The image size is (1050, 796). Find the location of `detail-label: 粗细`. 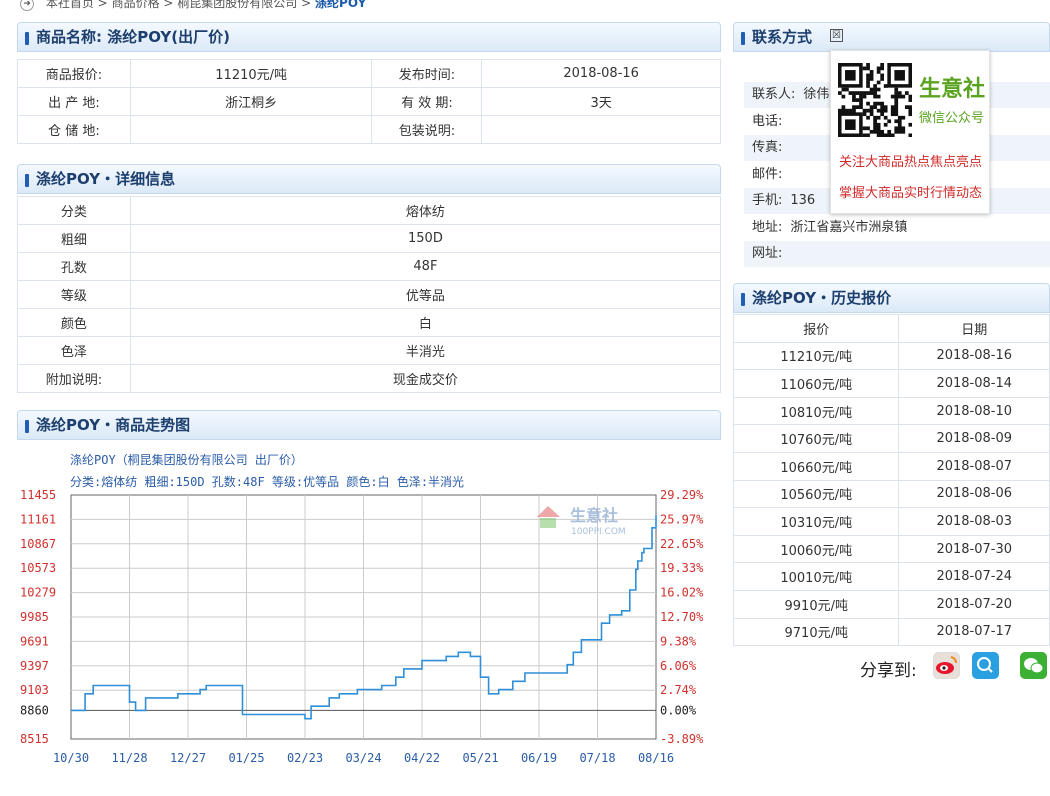

detail-label: 粗细 is located at coordinates (74, 238).